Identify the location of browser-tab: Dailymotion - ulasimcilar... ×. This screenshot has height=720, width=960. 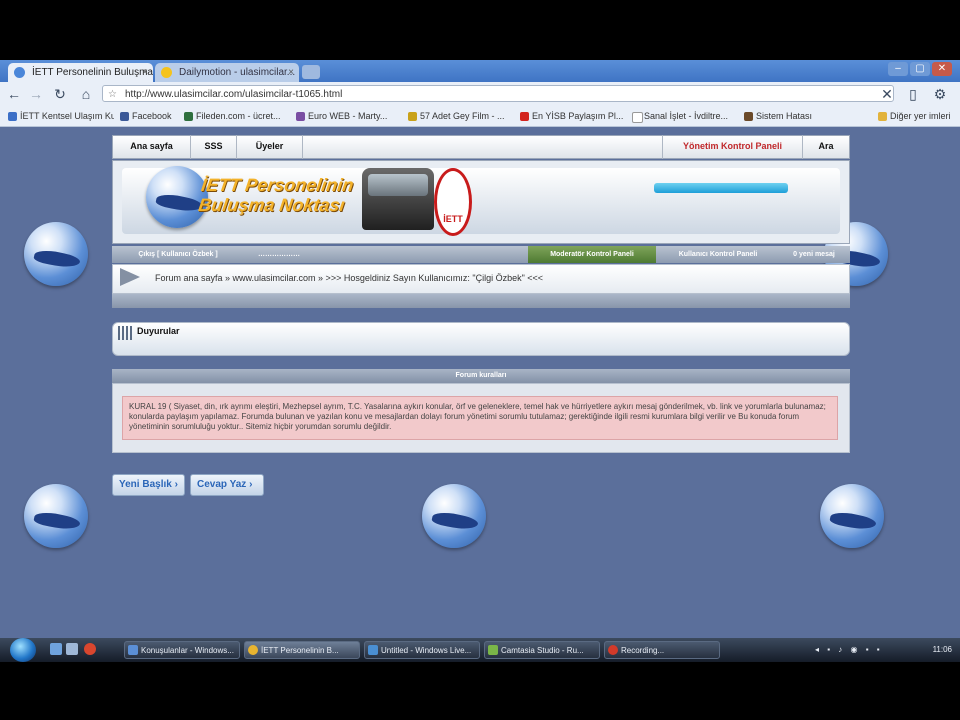
(227, 72).